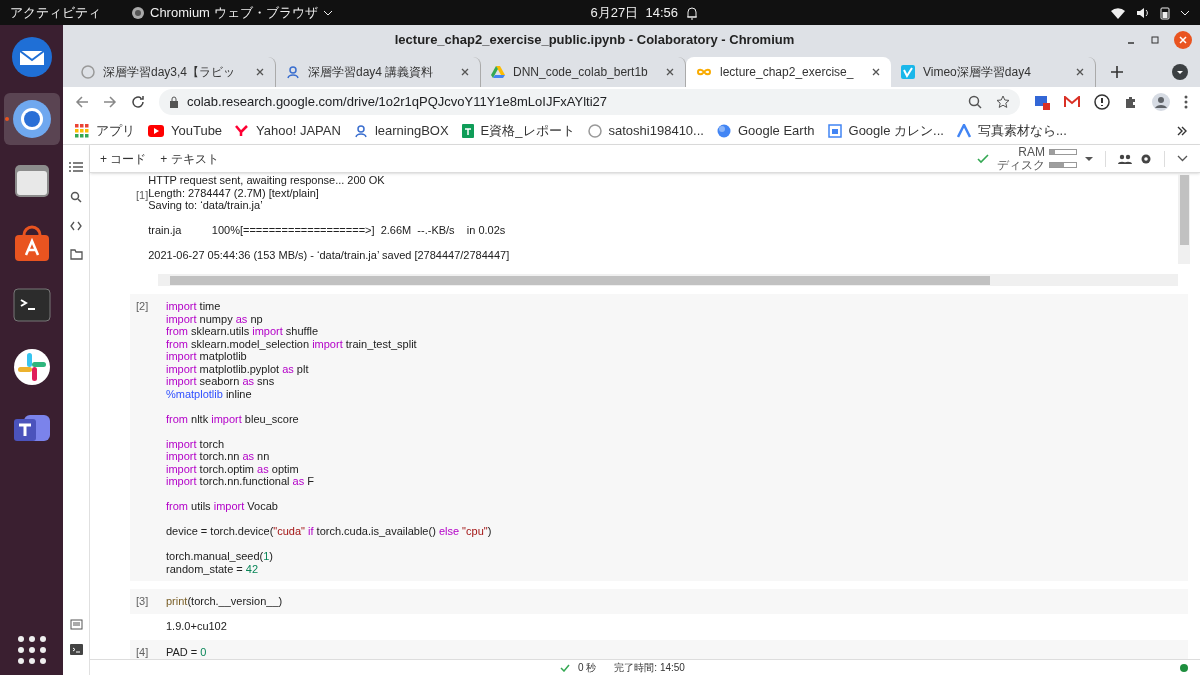 The height and width of the screenshot is (675, 1200). Describe the element at coordinates (240, 481) in the screenshot. I see `code-line: import torch.nn.functional as F` at that location.